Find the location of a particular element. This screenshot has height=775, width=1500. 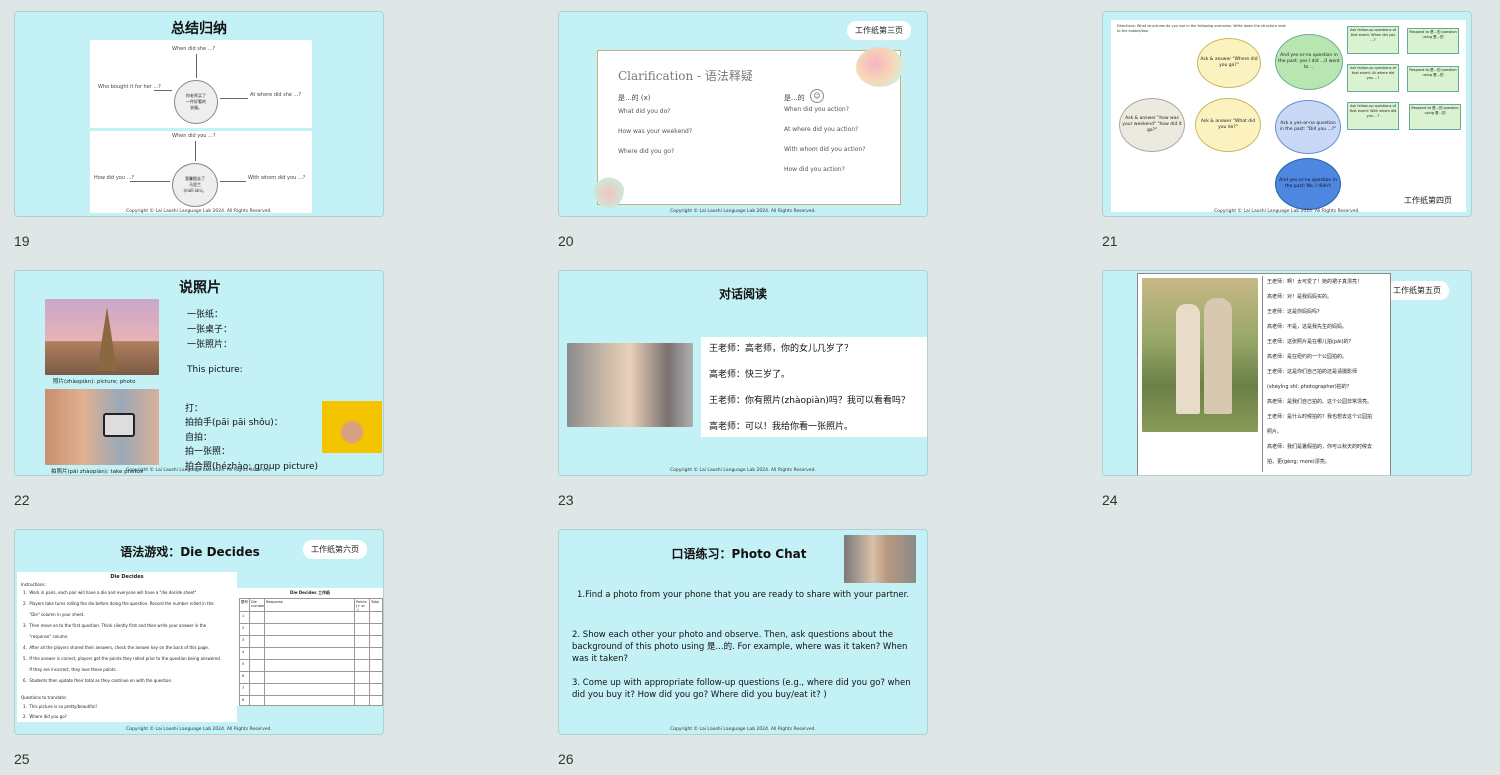

eiffel-tower-photo is located at coordinates (102, 337).